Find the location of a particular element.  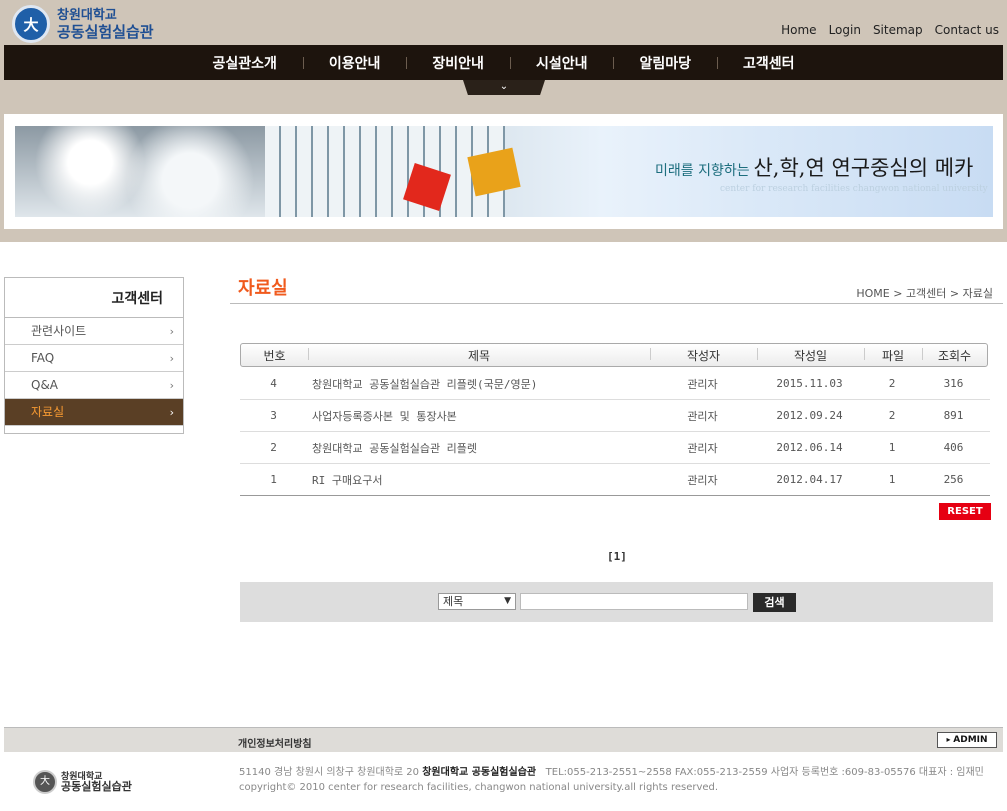

main-navigation: 공실관소개 이용안내 장비안내 시설안내 알림마당 고객센터 is located at coordinates (503, 62).